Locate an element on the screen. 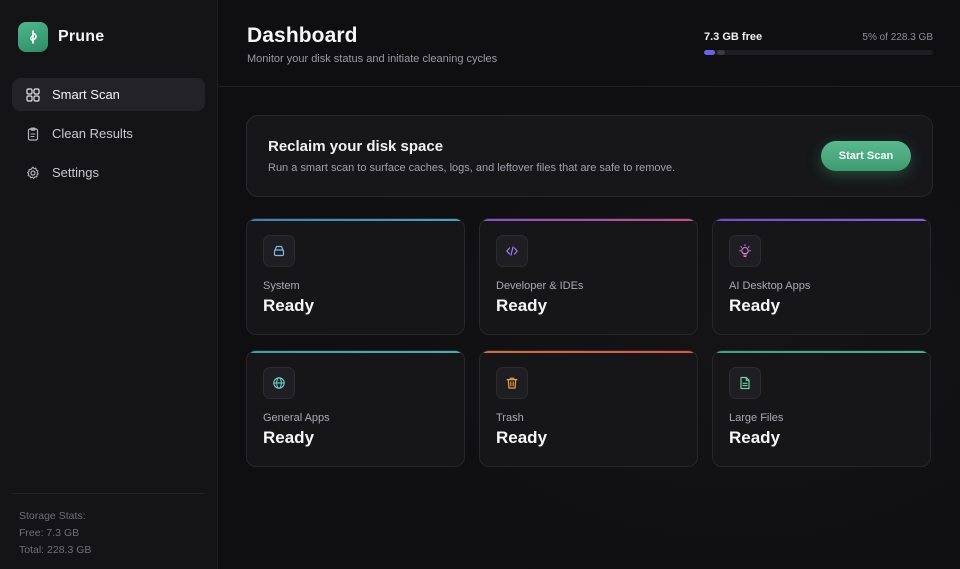 Image resolution: width=960 pixels, height=569 pixels. grid-icon is located at coordinates (32, 94).